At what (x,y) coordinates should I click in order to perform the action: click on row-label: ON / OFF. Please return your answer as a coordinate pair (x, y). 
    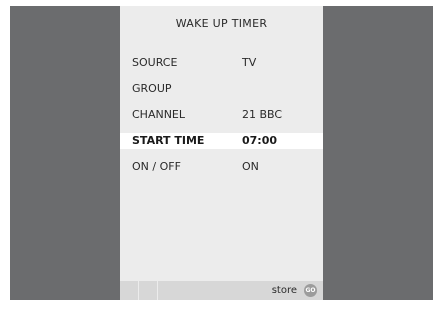
    Looking at the image, I should click on (156, 166).